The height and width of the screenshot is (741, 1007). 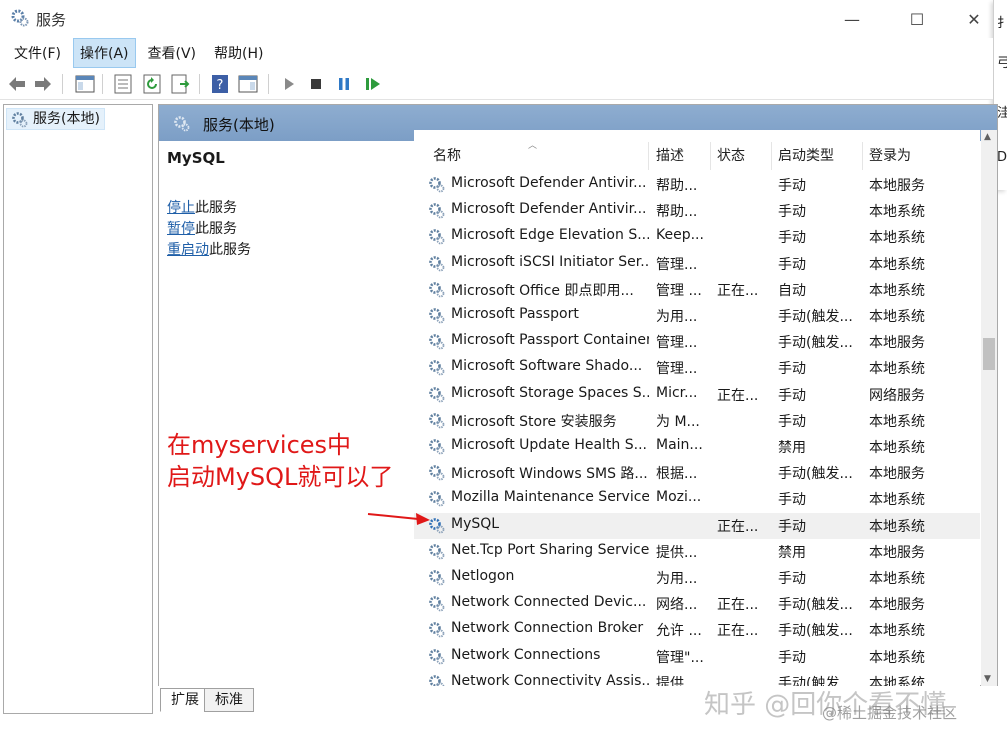 I want to click on action-stop: 停止此服务, so click(x=202, y=207).